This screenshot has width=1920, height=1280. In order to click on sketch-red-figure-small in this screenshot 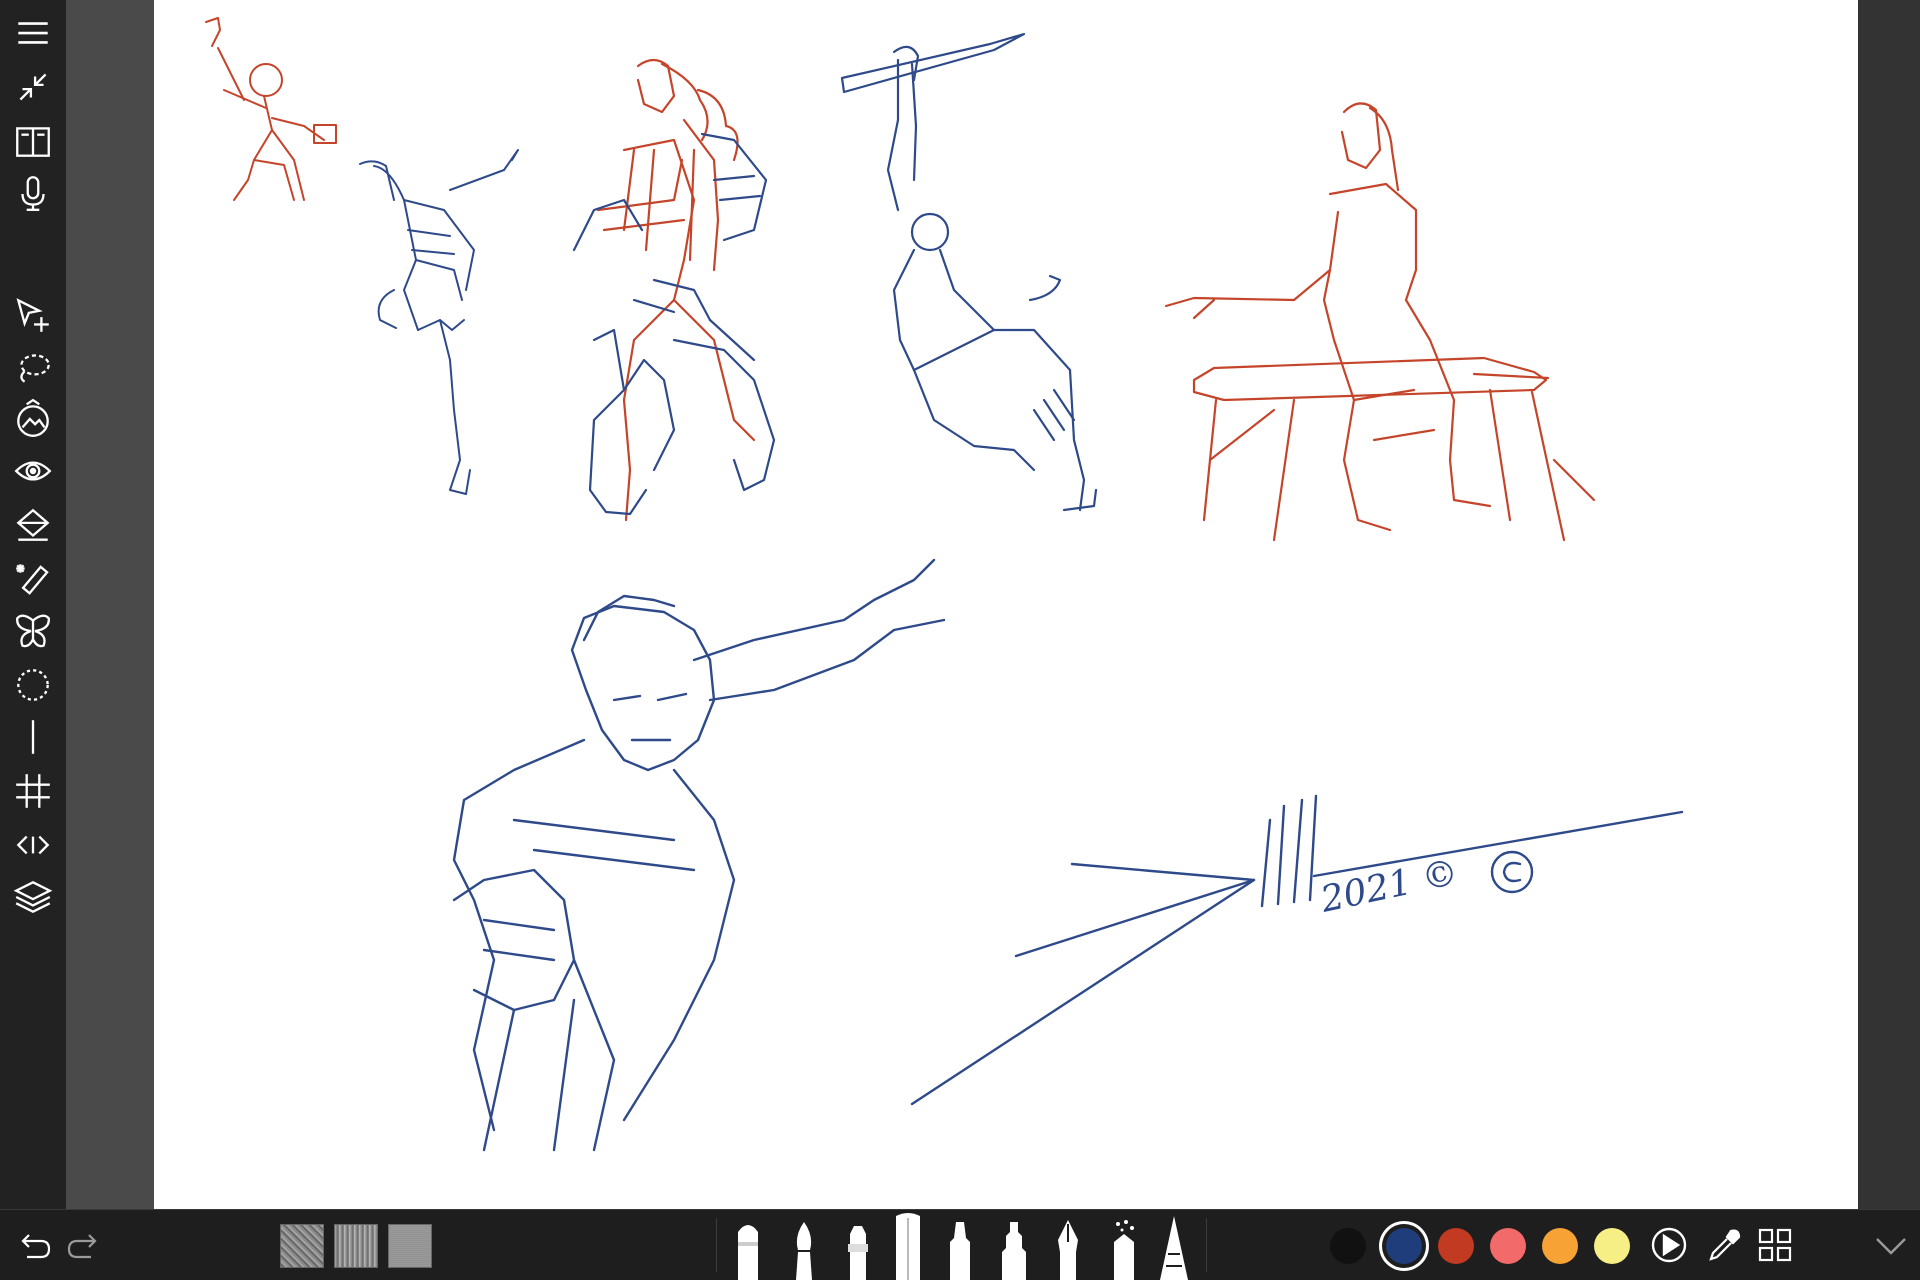, I will do `click(271, 109)`.